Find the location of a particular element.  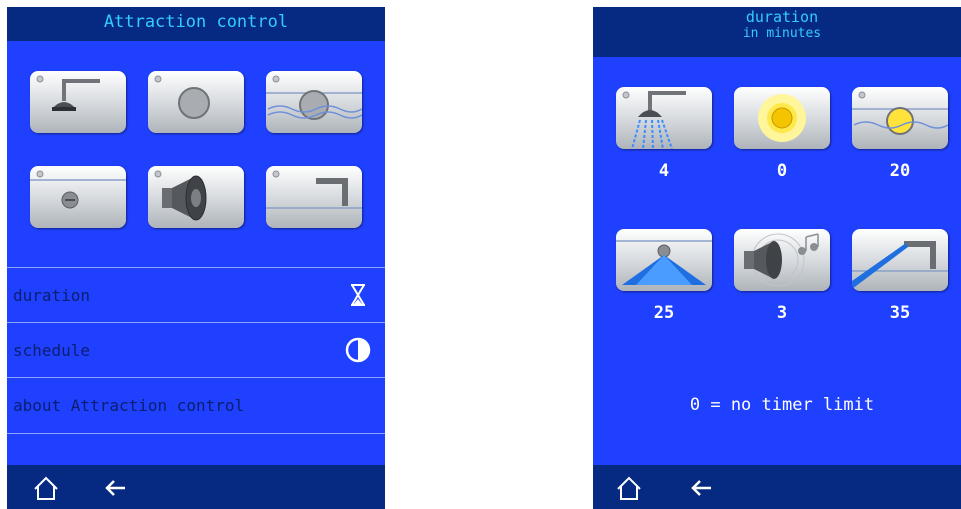

pool-light-icon is located at coordinates (314, 97).